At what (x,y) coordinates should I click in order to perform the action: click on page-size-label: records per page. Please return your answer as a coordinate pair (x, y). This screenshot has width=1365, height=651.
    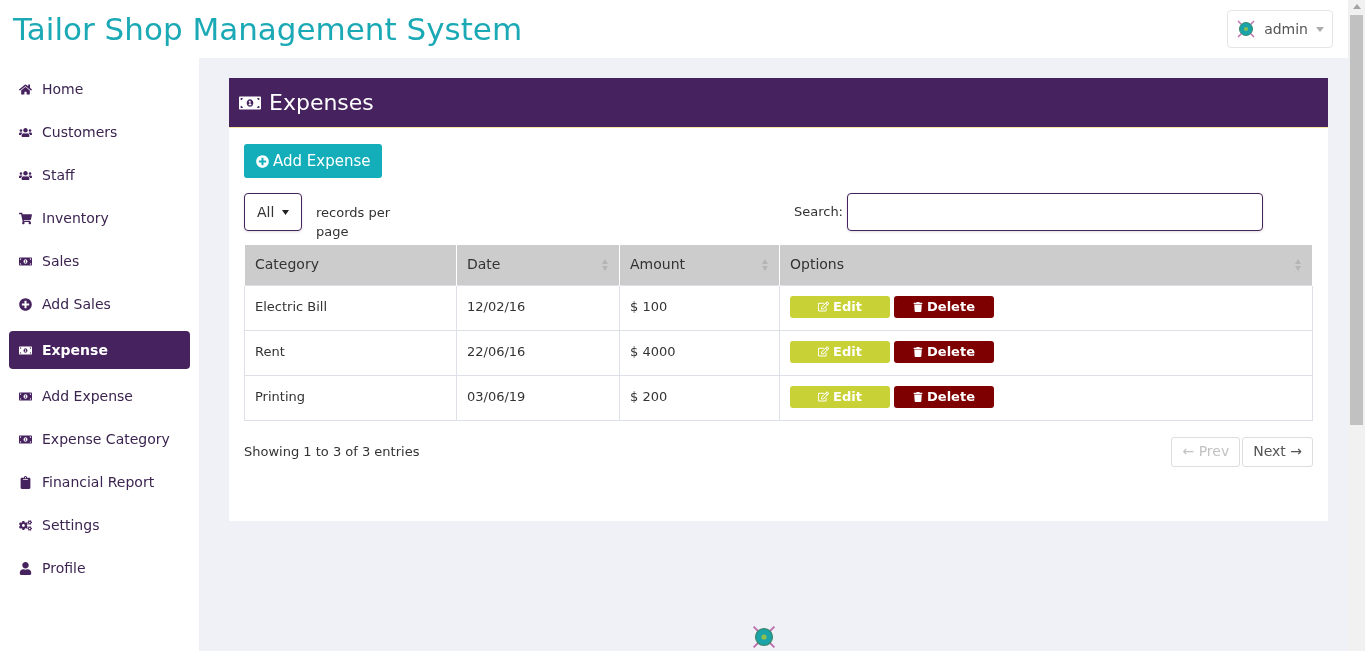
    Looking at the image, I should click on (354, 222).